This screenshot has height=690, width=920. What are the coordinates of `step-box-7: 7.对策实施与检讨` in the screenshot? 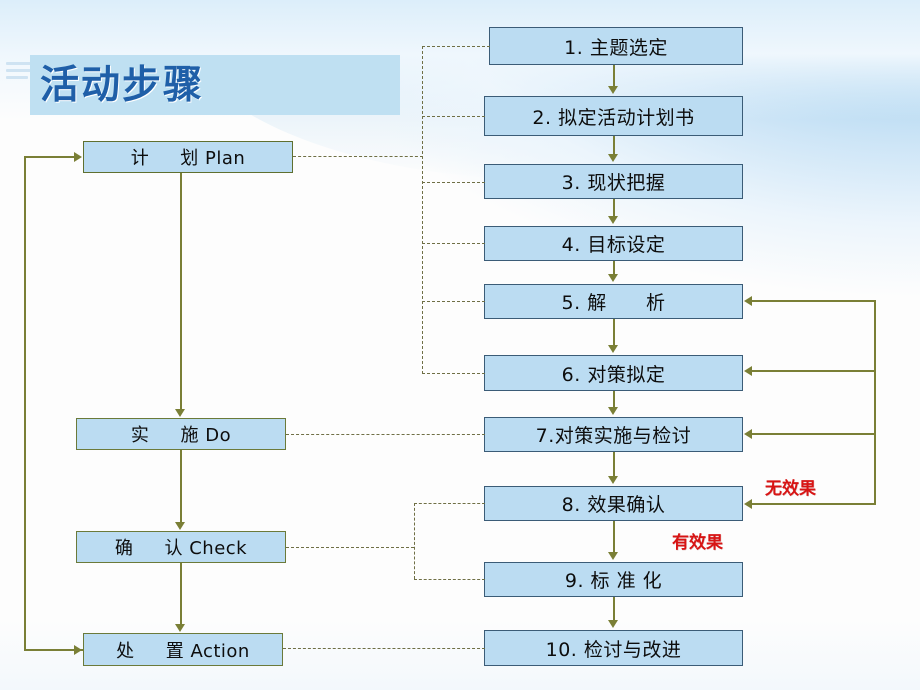 It's located at (613, 434).